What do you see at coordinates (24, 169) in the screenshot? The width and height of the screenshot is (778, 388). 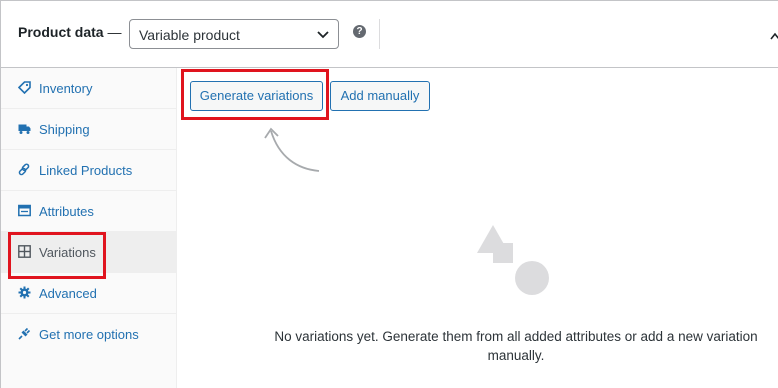 I see `link-icon` at bounding box center [24, 169].